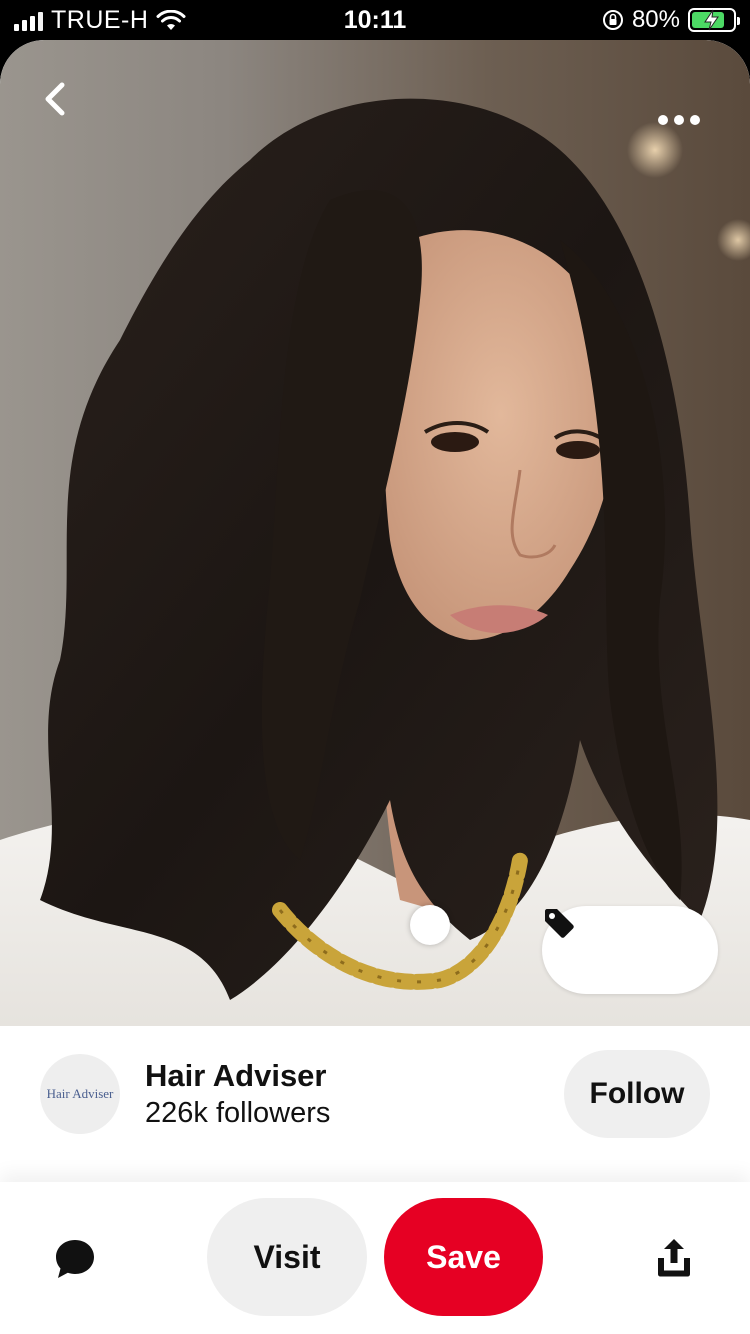 This screenshot has width=750, height=1334. I want to click on creator-name: Hair Adviser, so click(236, 1076).